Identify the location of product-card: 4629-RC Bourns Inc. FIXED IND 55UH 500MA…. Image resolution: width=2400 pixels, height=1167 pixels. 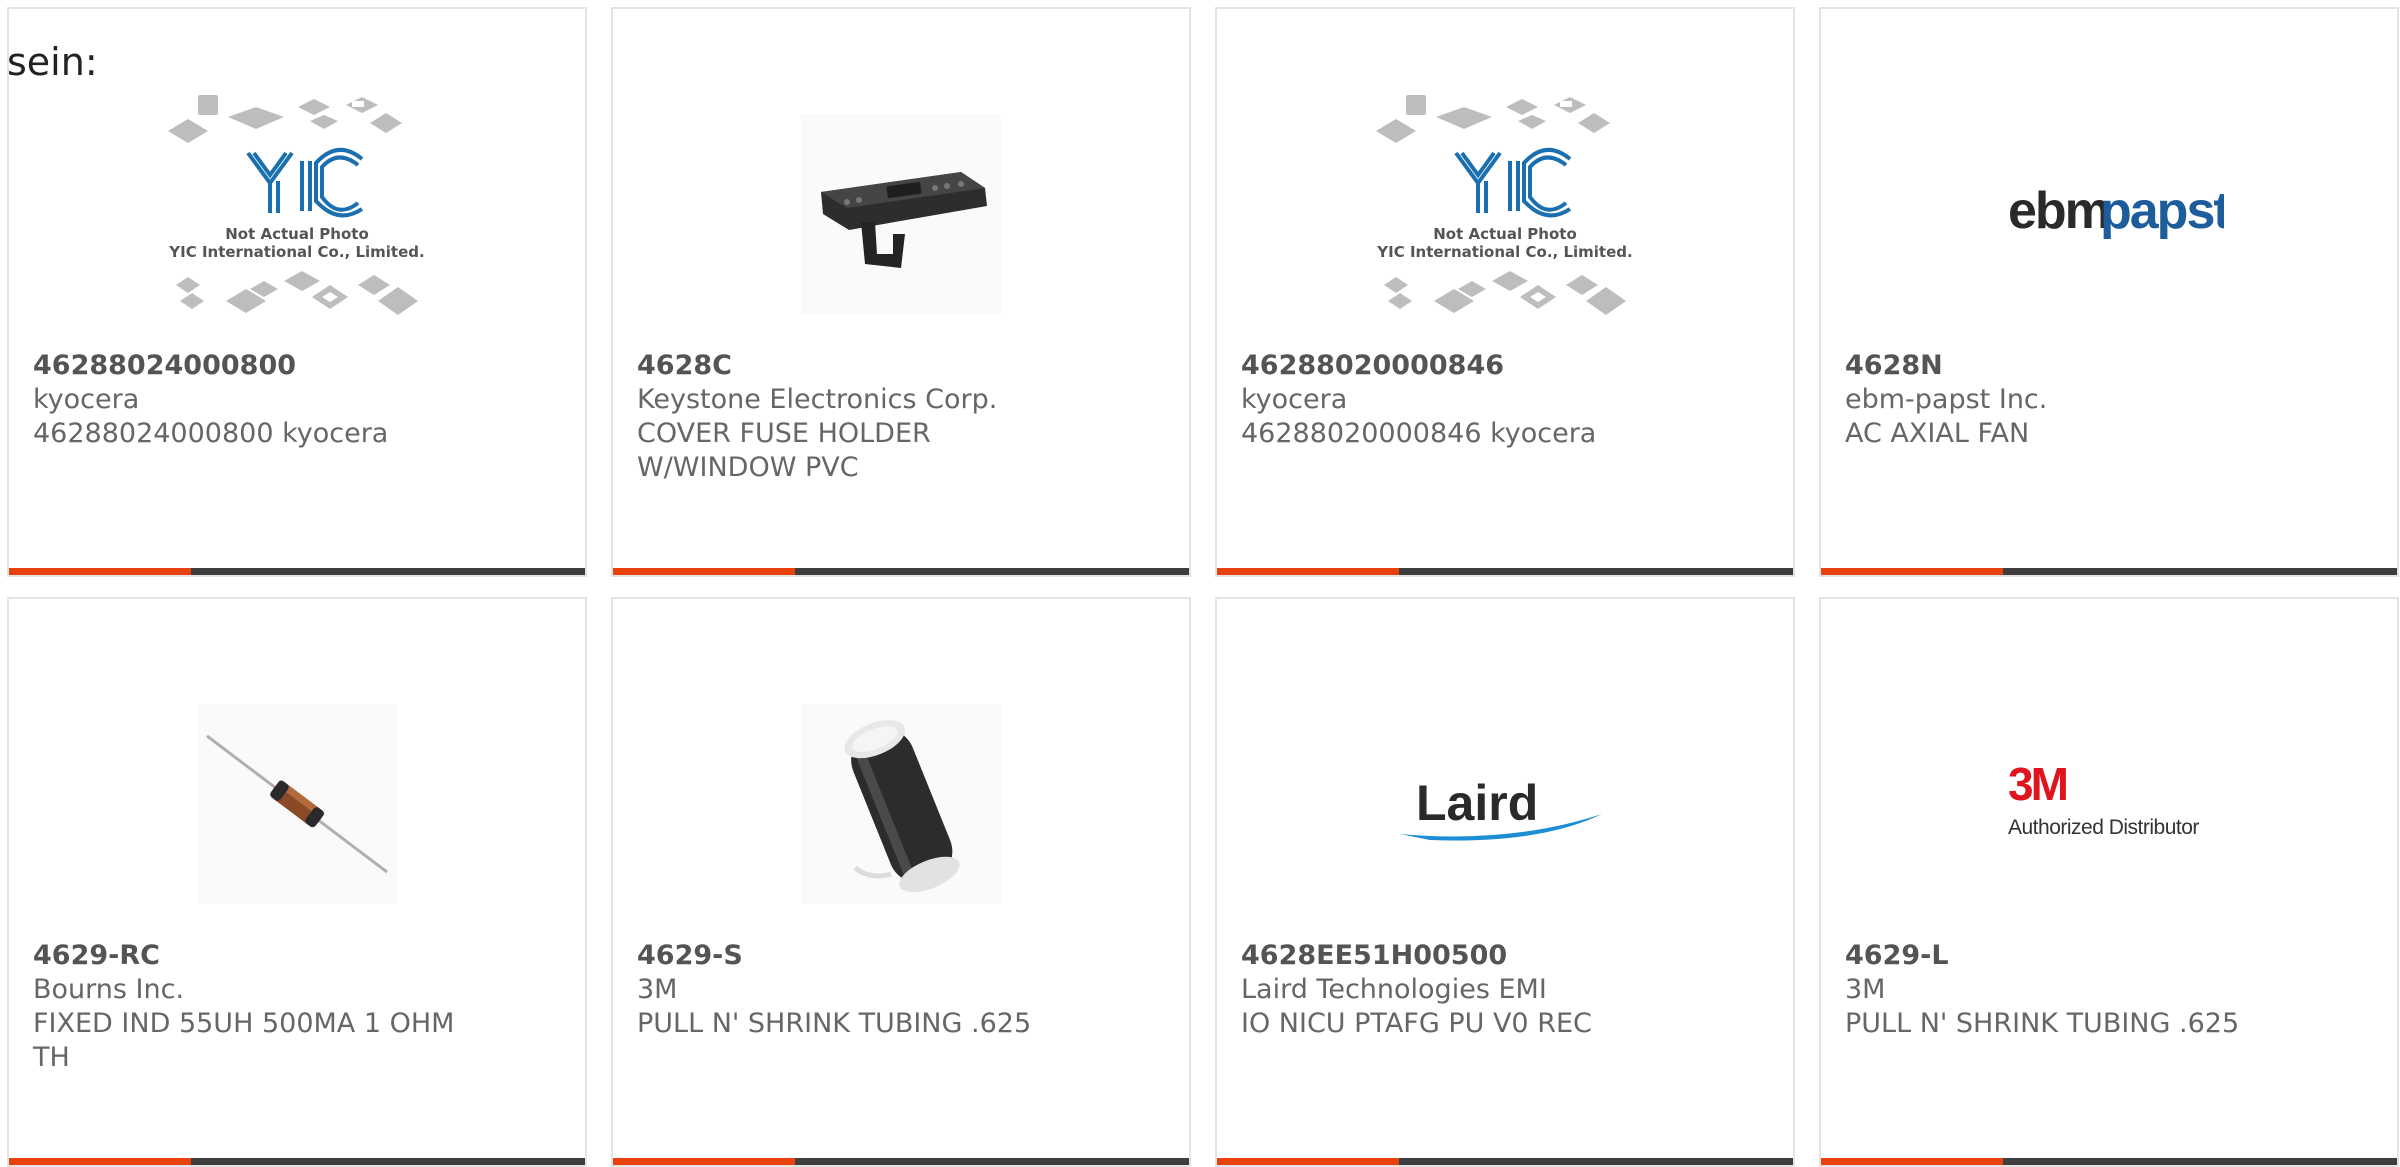
(297, 882).